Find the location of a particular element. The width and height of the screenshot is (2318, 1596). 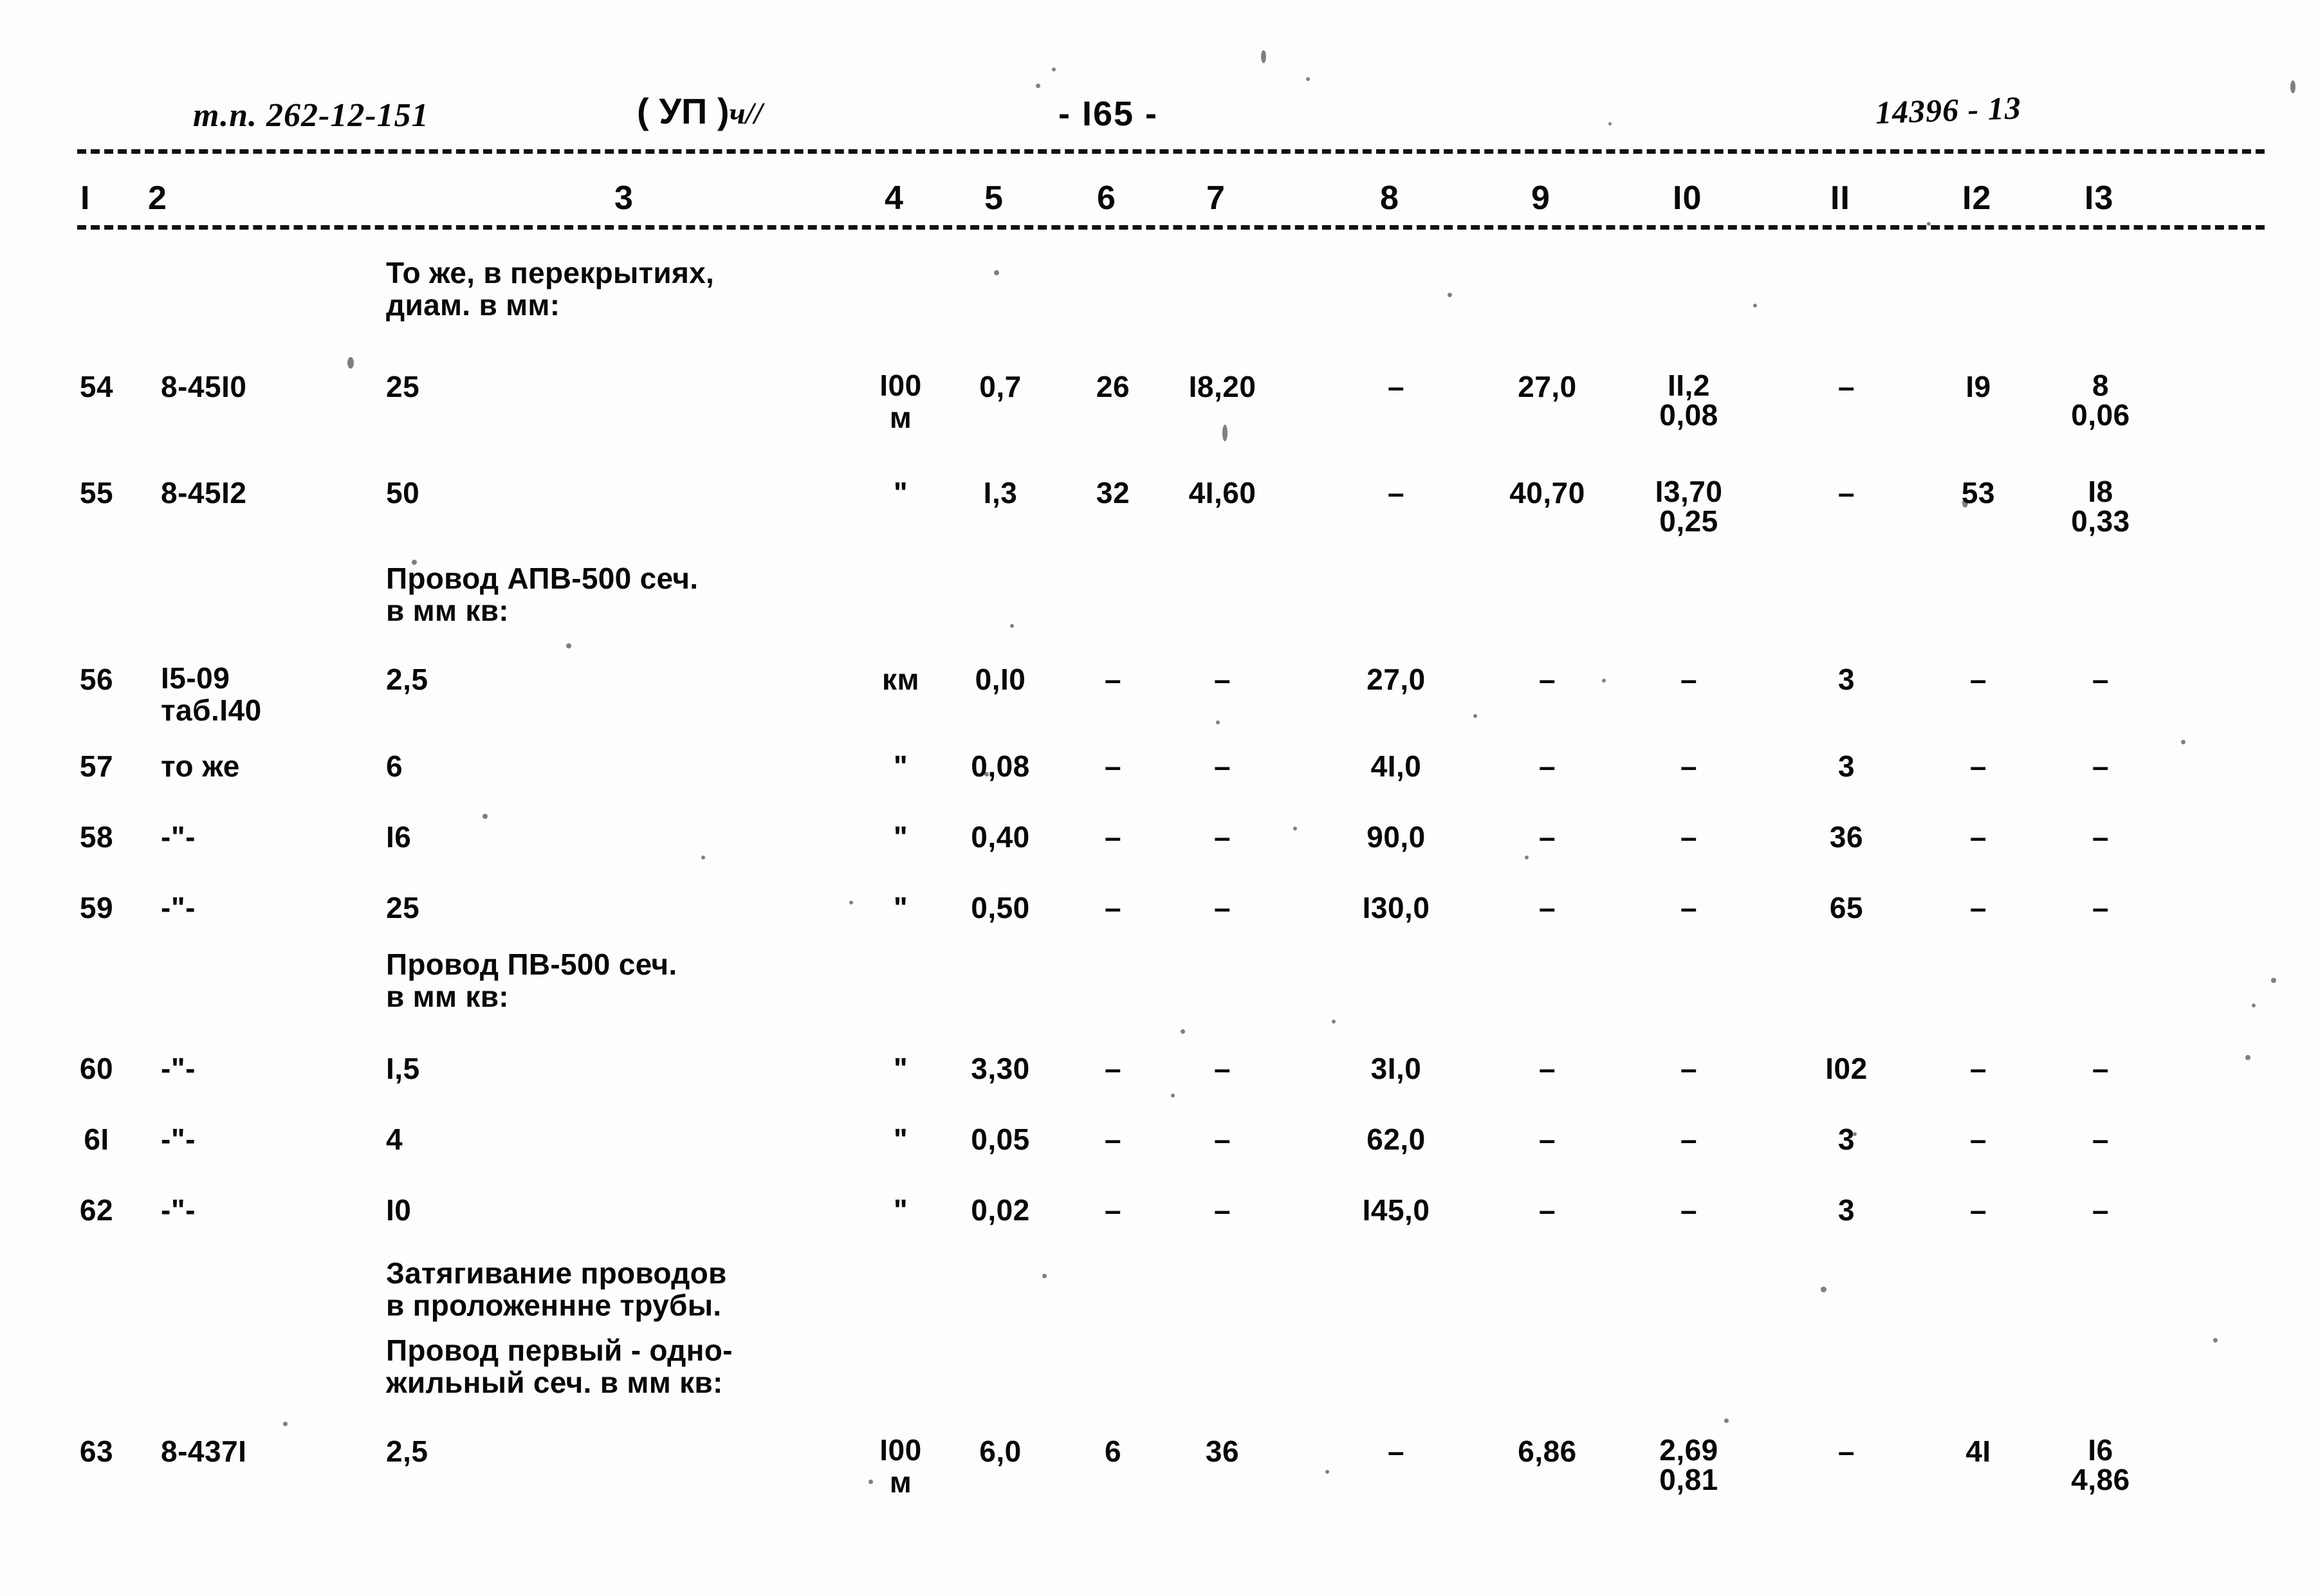

value-primary: -"- is located at coordinates (179, 1139).